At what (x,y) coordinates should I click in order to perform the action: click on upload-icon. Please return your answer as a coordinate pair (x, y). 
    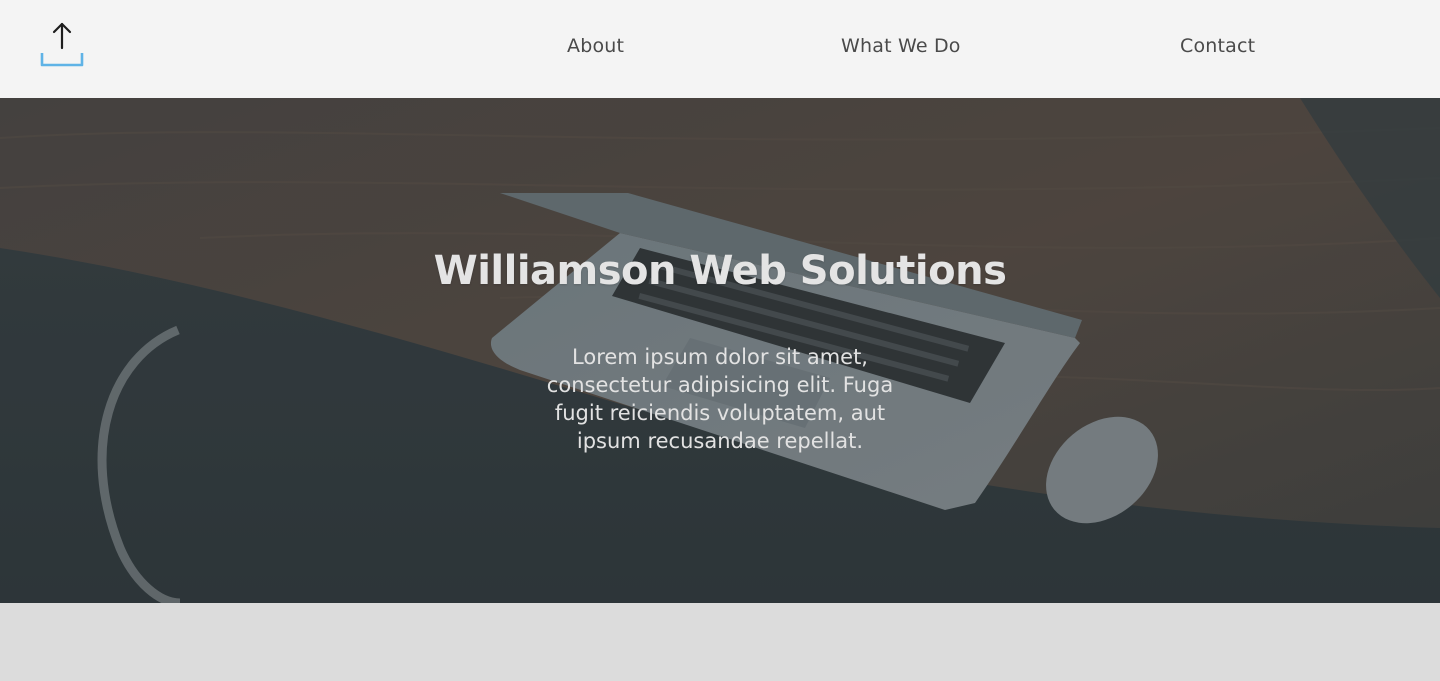
    Looking at the image, I should click on (62, 45).